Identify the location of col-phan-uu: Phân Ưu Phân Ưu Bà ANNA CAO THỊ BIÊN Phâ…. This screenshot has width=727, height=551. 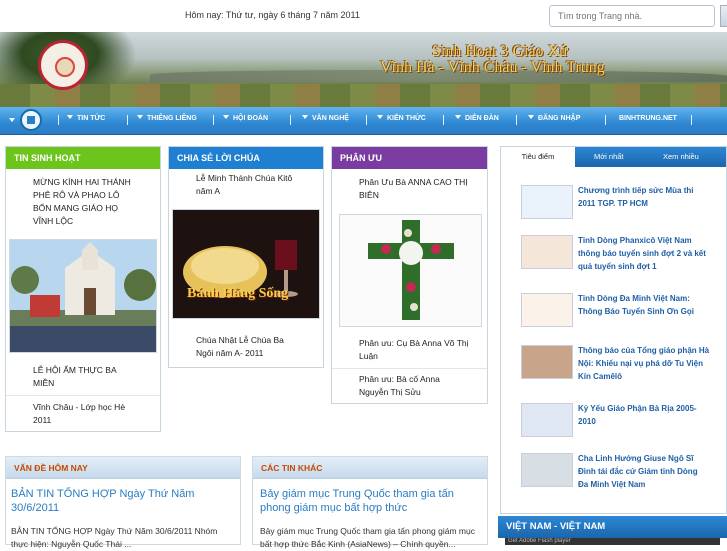
(409, 275).